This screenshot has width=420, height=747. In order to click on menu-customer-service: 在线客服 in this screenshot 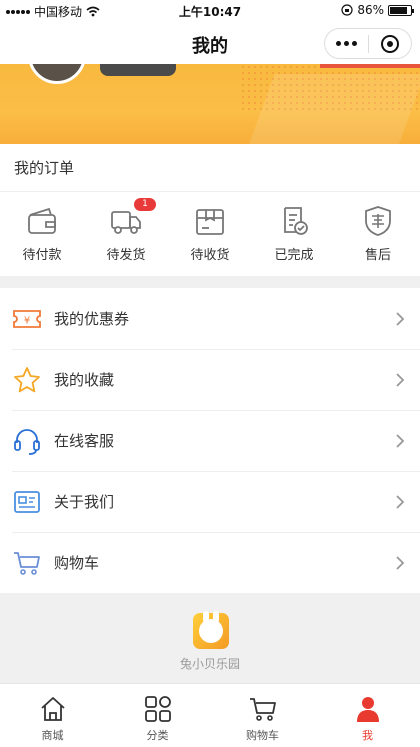, I will do `click(210, 440)`.